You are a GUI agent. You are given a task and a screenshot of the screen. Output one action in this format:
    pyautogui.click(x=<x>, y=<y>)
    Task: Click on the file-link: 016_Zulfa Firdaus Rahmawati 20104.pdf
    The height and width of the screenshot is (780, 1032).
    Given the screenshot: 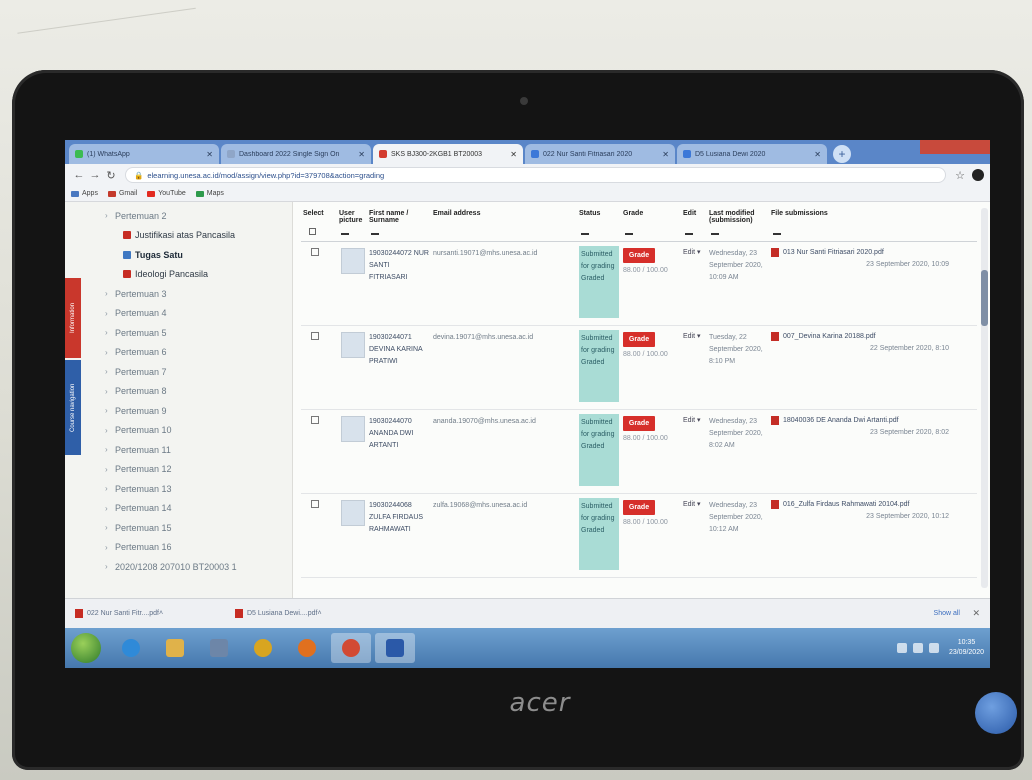 What is the action you would take?
    pyautogui.click(x=864, y=504)
    